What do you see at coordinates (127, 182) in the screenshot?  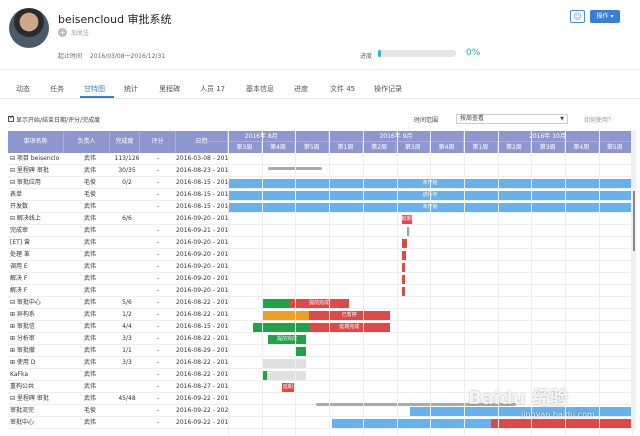 I see `task-completion: 0/2` at bounding box center [127, 182].